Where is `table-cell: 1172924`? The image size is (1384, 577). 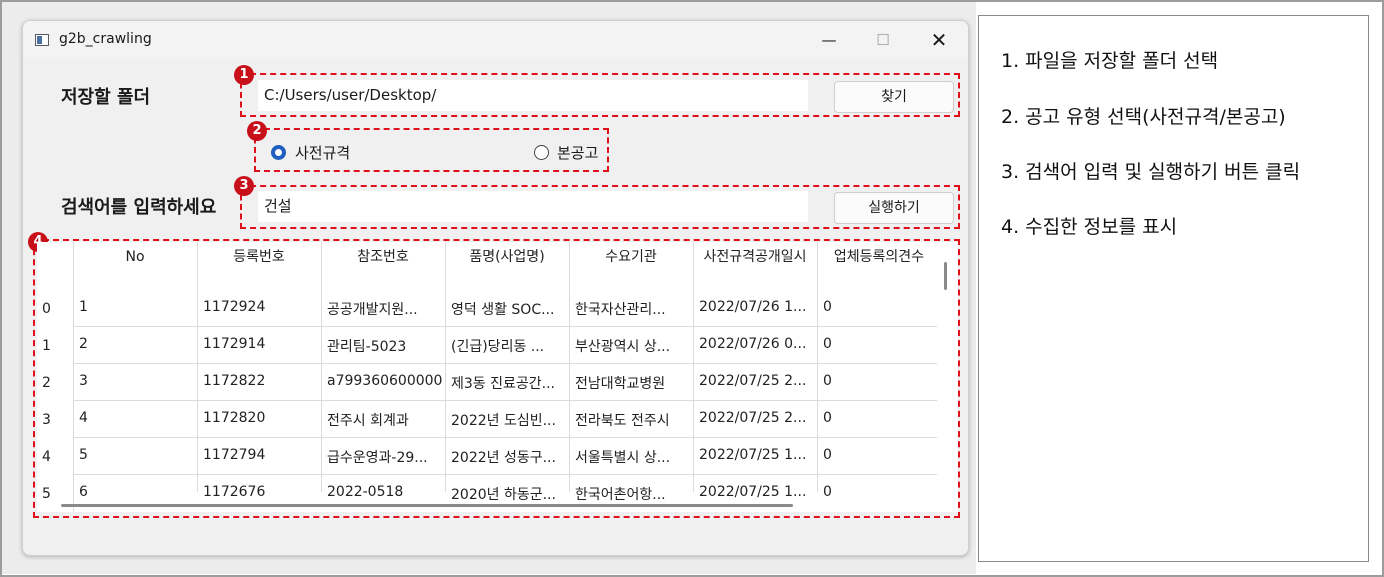
table-cell: 1172924 is located at coordinates (259, 307).